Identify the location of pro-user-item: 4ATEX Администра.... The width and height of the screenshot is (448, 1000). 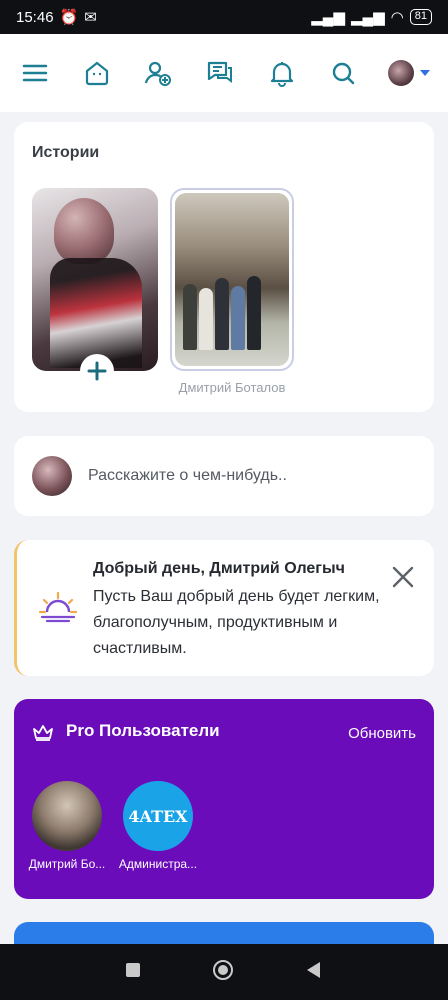
(158, 826).